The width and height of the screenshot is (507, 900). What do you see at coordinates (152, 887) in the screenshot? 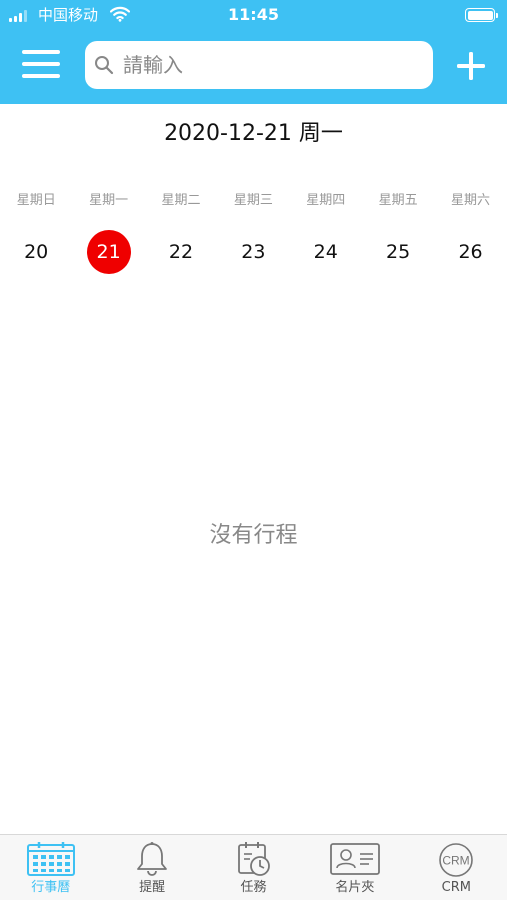
I see `tab-label: 提醒` at bounding box center [152, 887].